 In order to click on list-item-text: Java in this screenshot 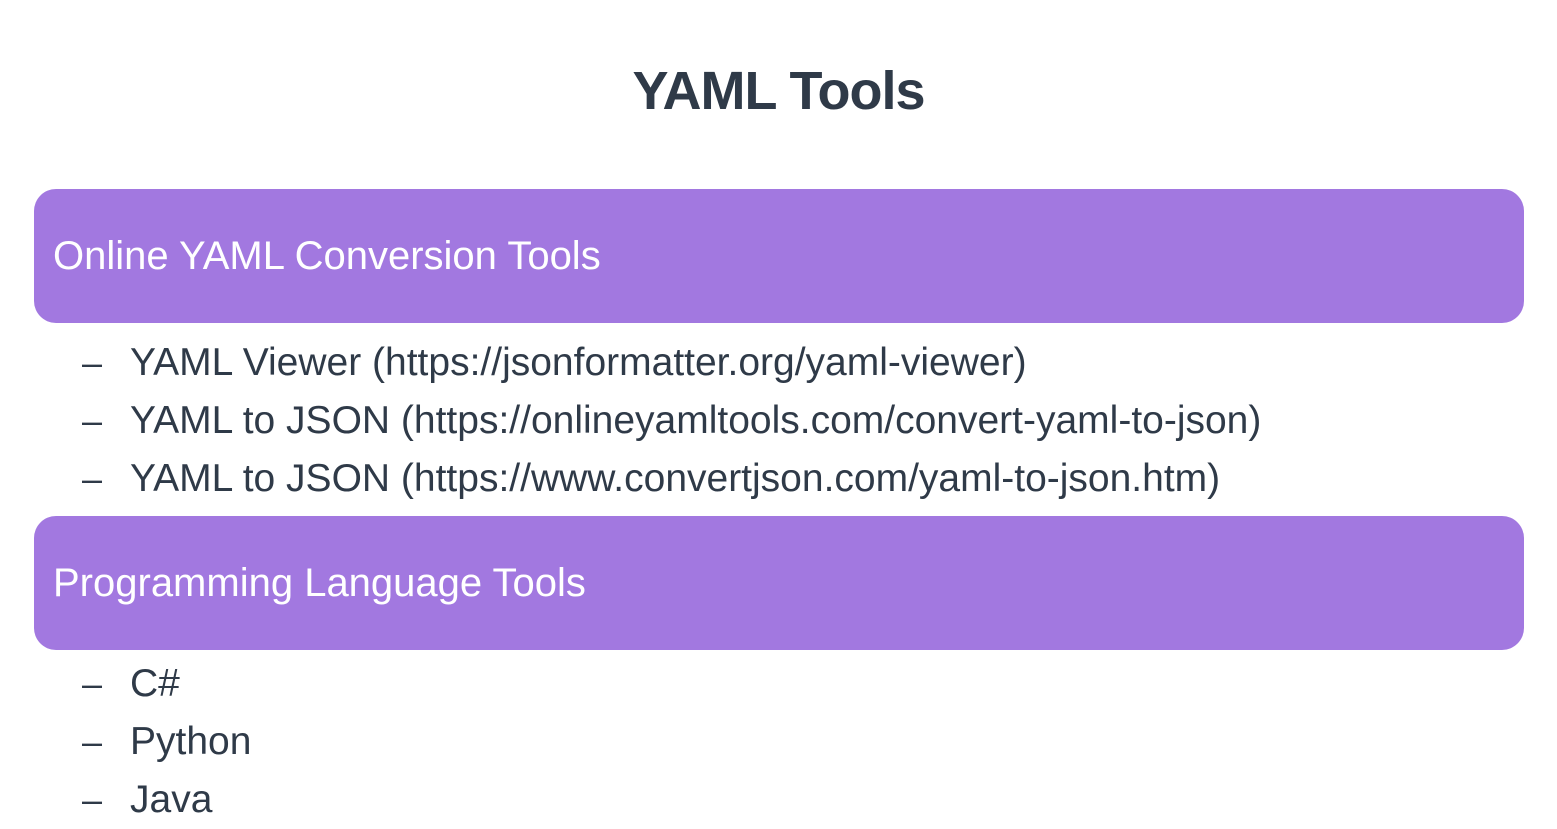, I will do `click(171, 799)`.